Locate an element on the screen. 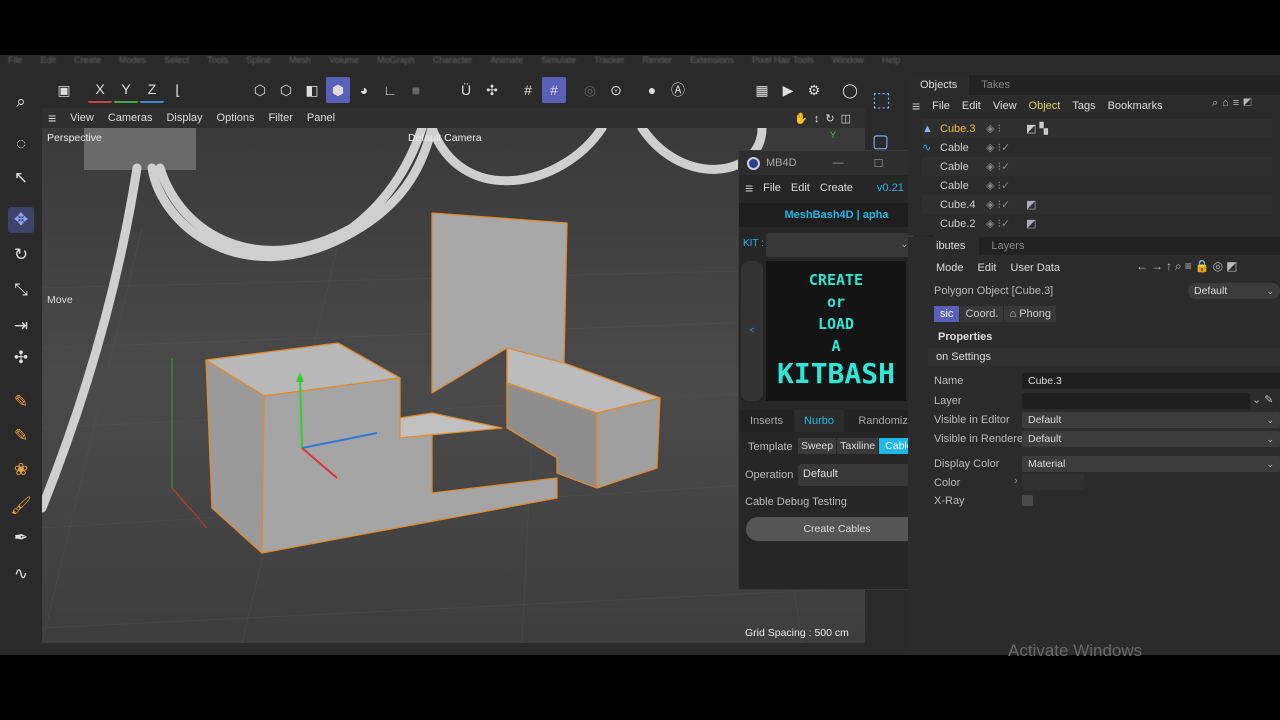 The image size is (1280, 720). spline-pen-icon: ✎ is located at coordinates (21, 402).